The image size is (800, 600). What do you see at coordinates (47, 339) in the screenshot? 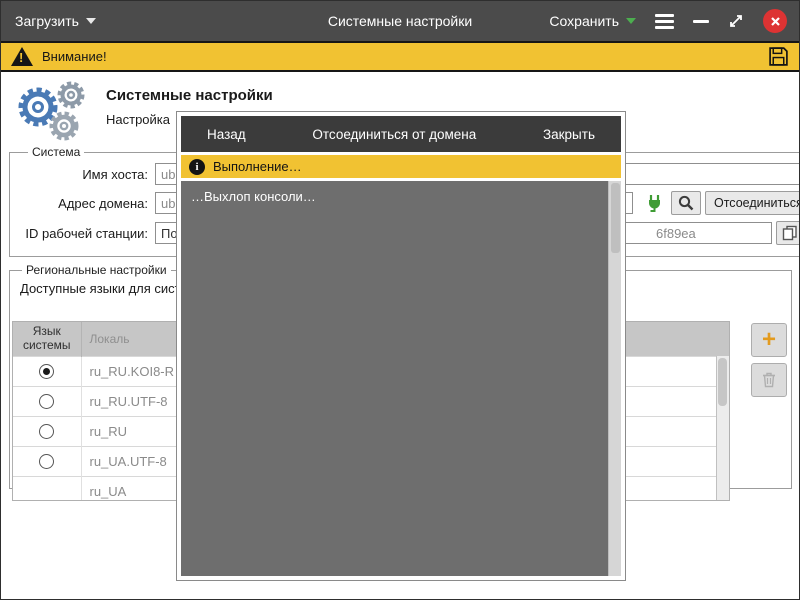
I see `column-header-language: Язык системы` at bounding box center [47, 339].